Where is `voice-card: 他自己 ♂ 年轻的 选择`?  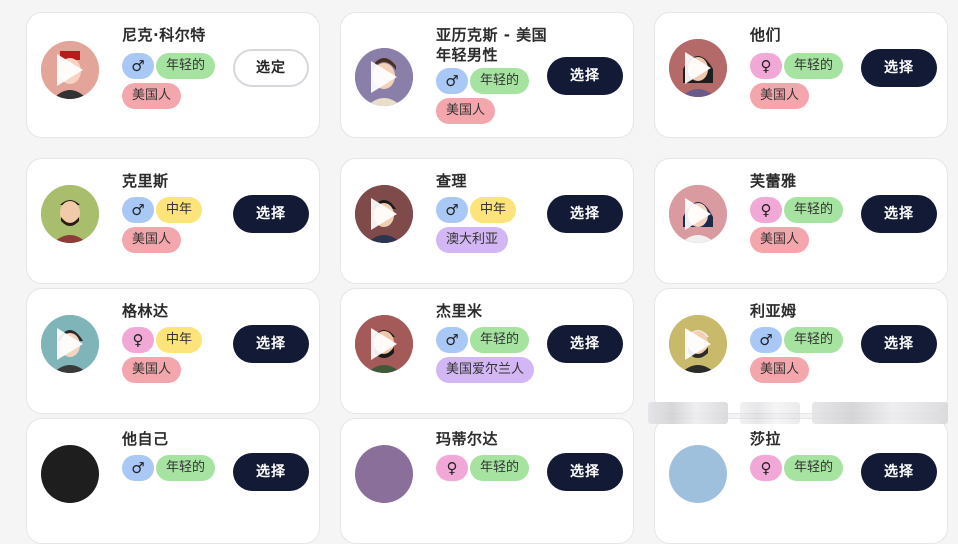 voice-card: 他自己 ♂ 年轻的 选择 is located at coordinates (173, 481).